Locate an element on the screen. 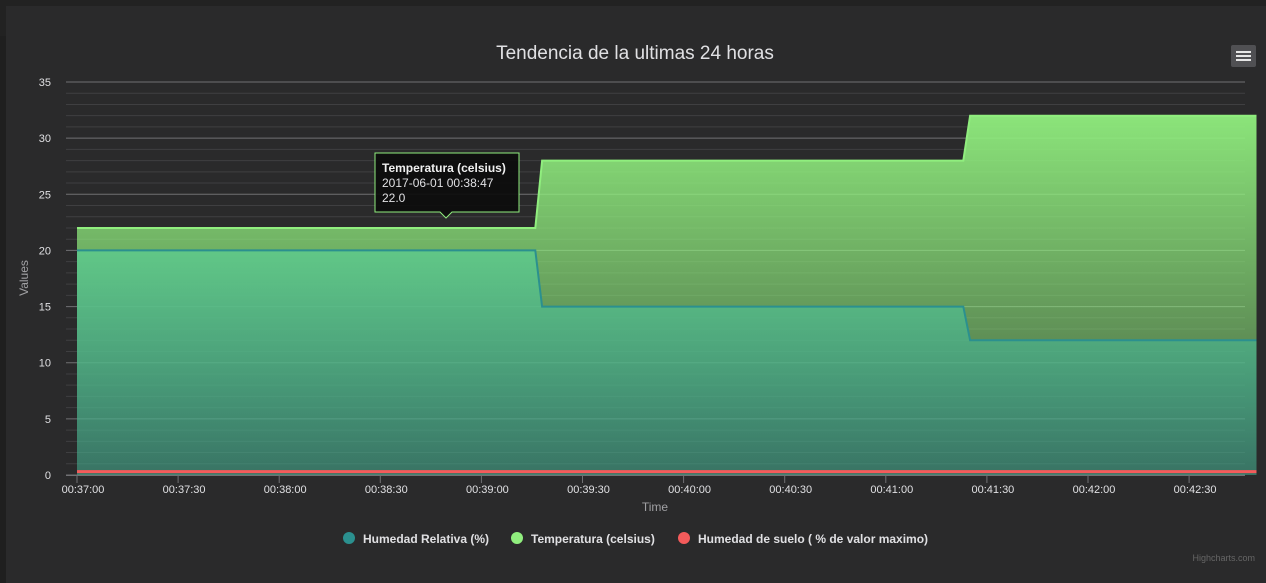 The image size is (1266, 583). legend-label: Temperatura (celsius) is located at coordinates (593, 539).